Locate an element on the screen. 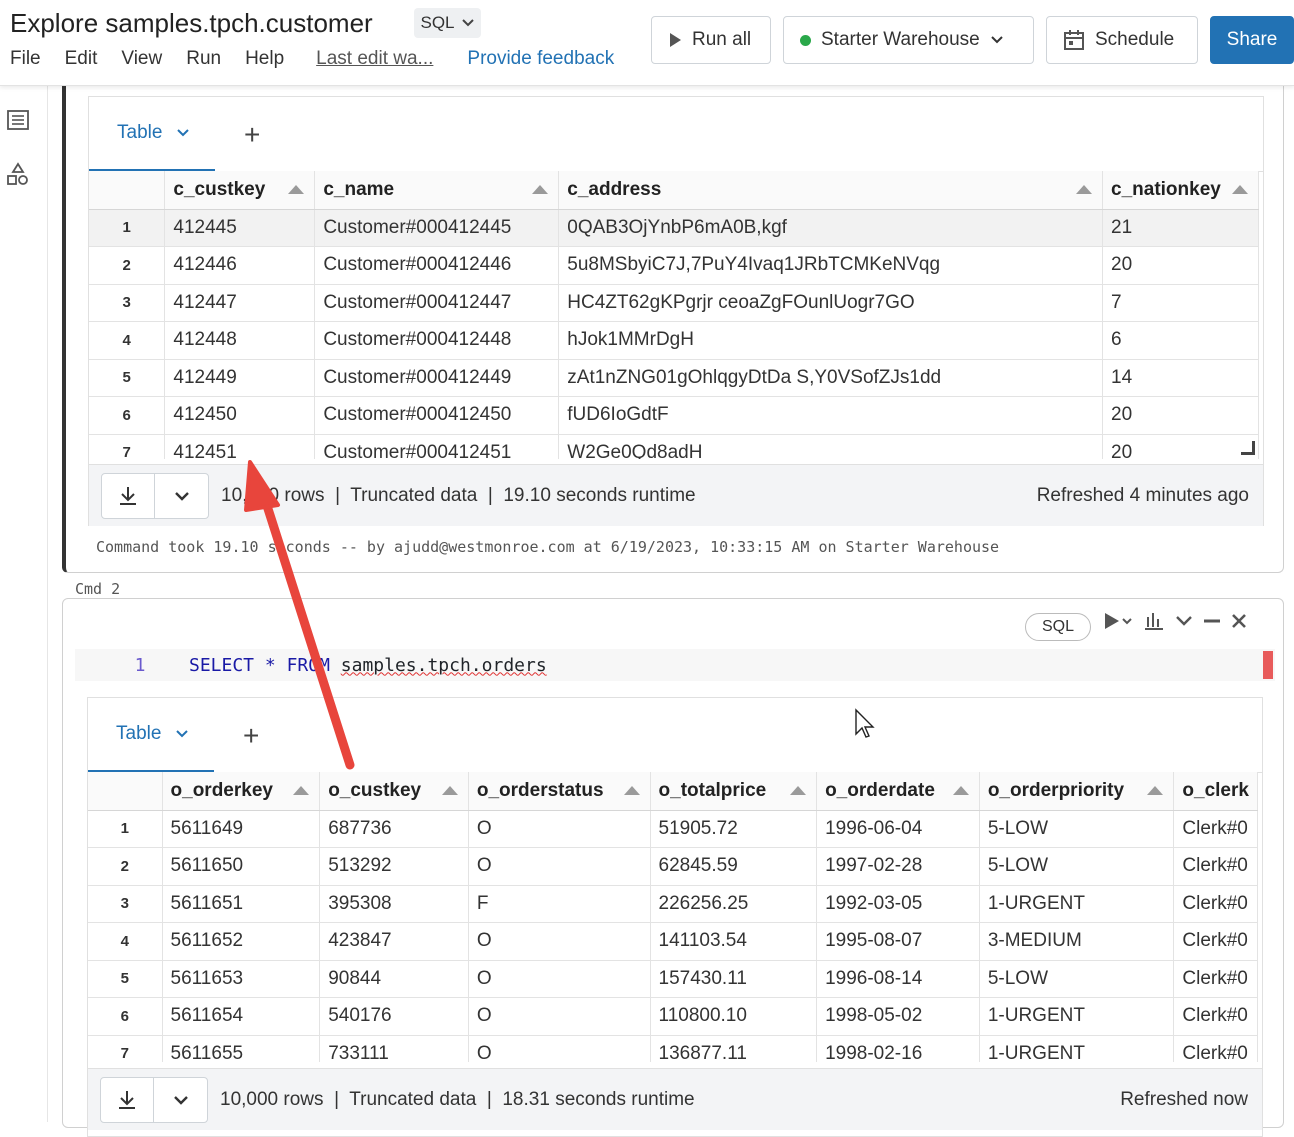  add-visualization-icon: + is located at coordinates (251, 736).